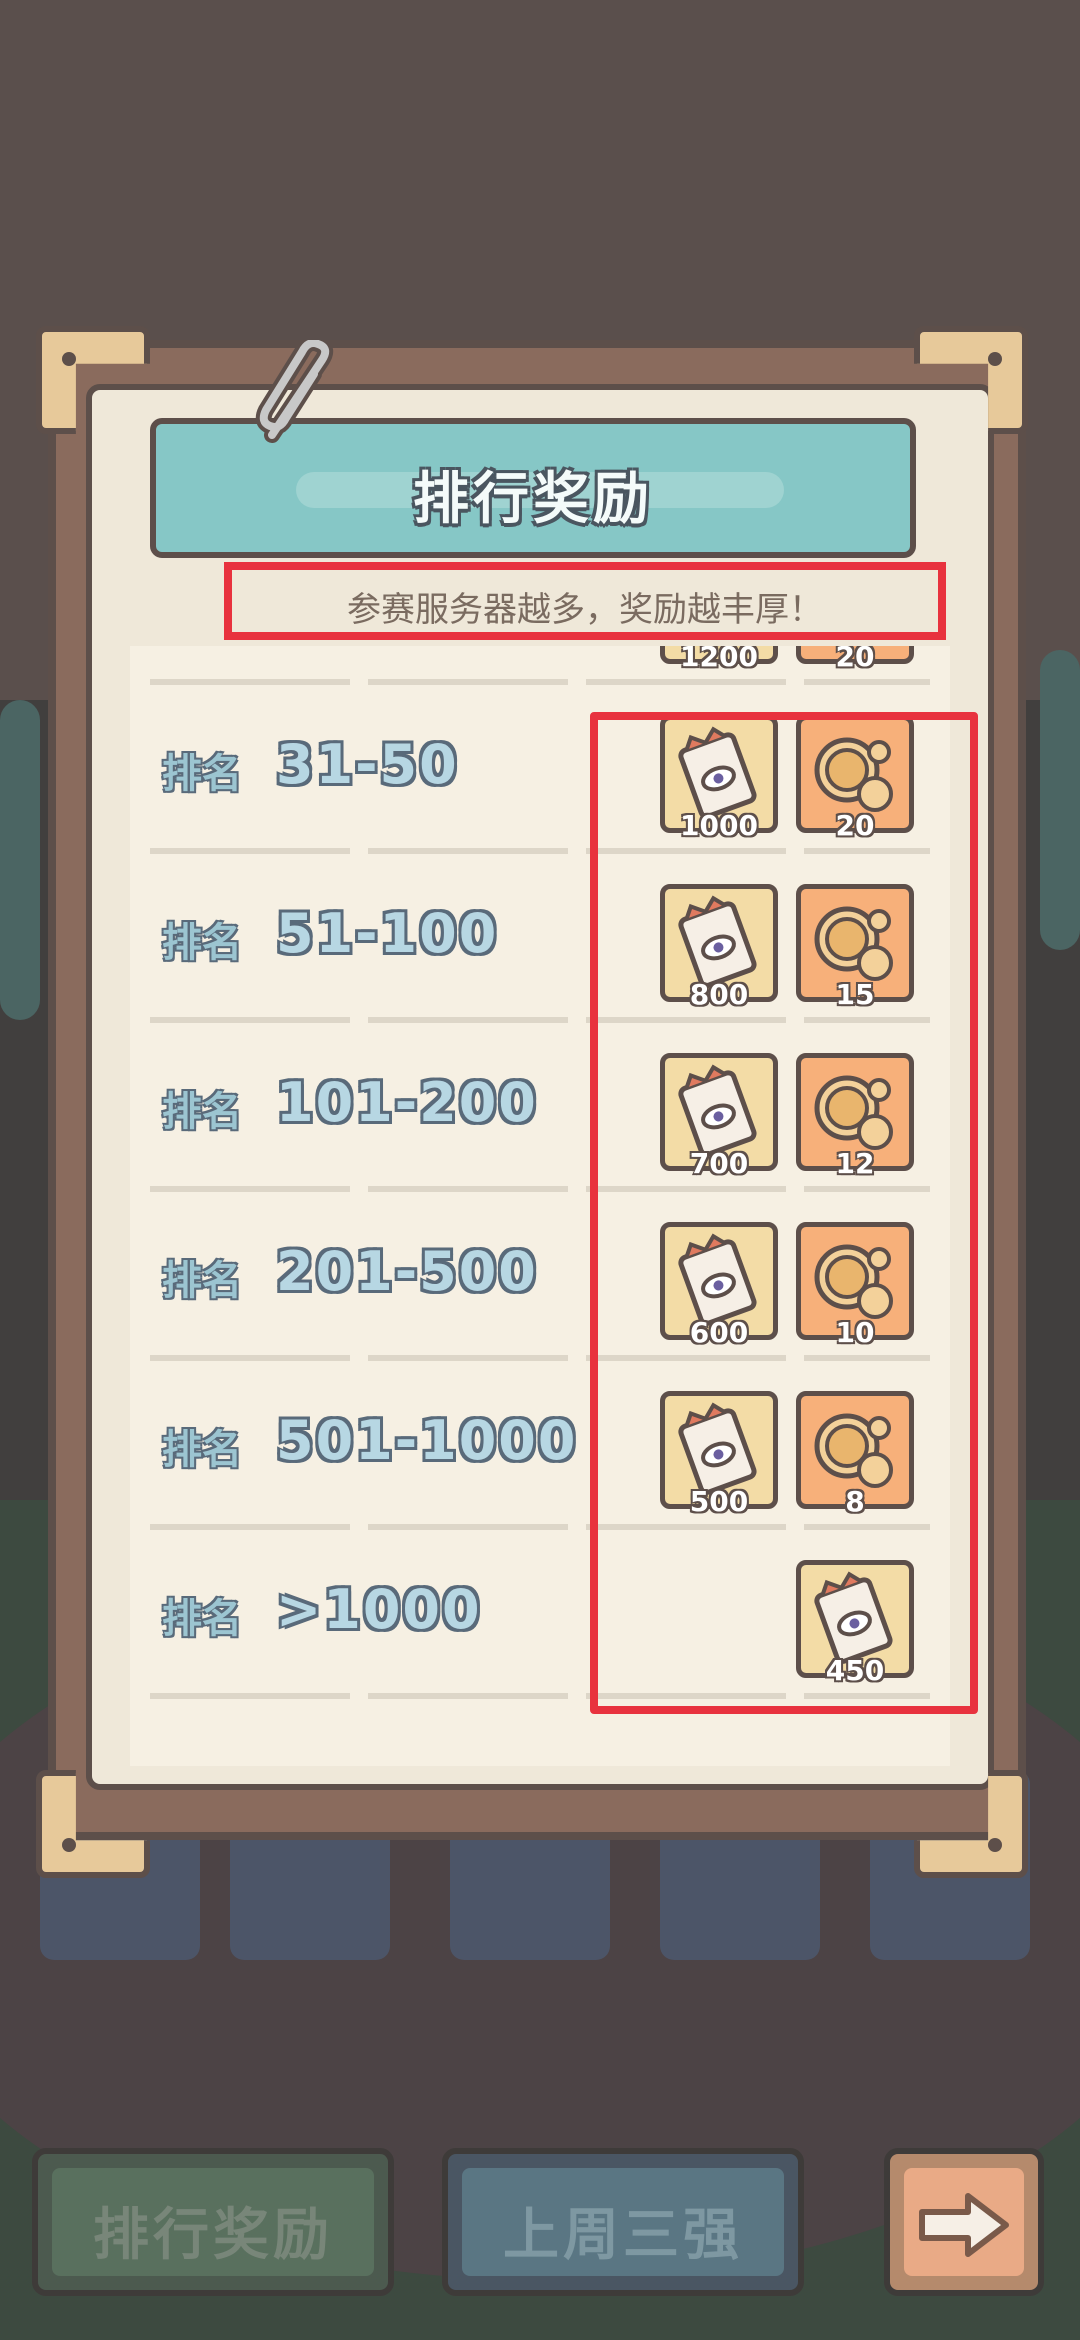  What do you see at coordinates (387, 933) in the screenshot?
I see `rank-range: 51-100` at bounding box center [387, 933].